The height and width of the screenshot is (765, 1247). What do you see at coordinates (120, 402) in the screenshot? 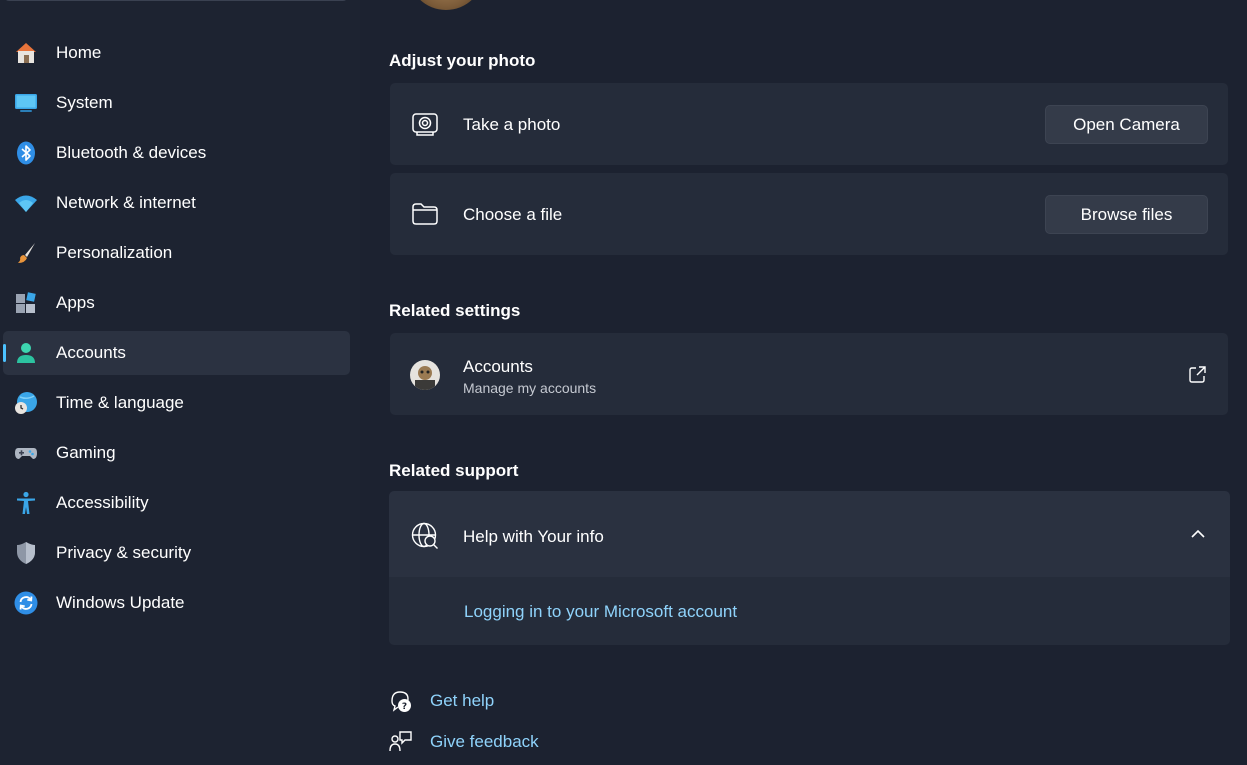
I see `sidebar-item-label: Time & language` at bounding box center [120, 402].